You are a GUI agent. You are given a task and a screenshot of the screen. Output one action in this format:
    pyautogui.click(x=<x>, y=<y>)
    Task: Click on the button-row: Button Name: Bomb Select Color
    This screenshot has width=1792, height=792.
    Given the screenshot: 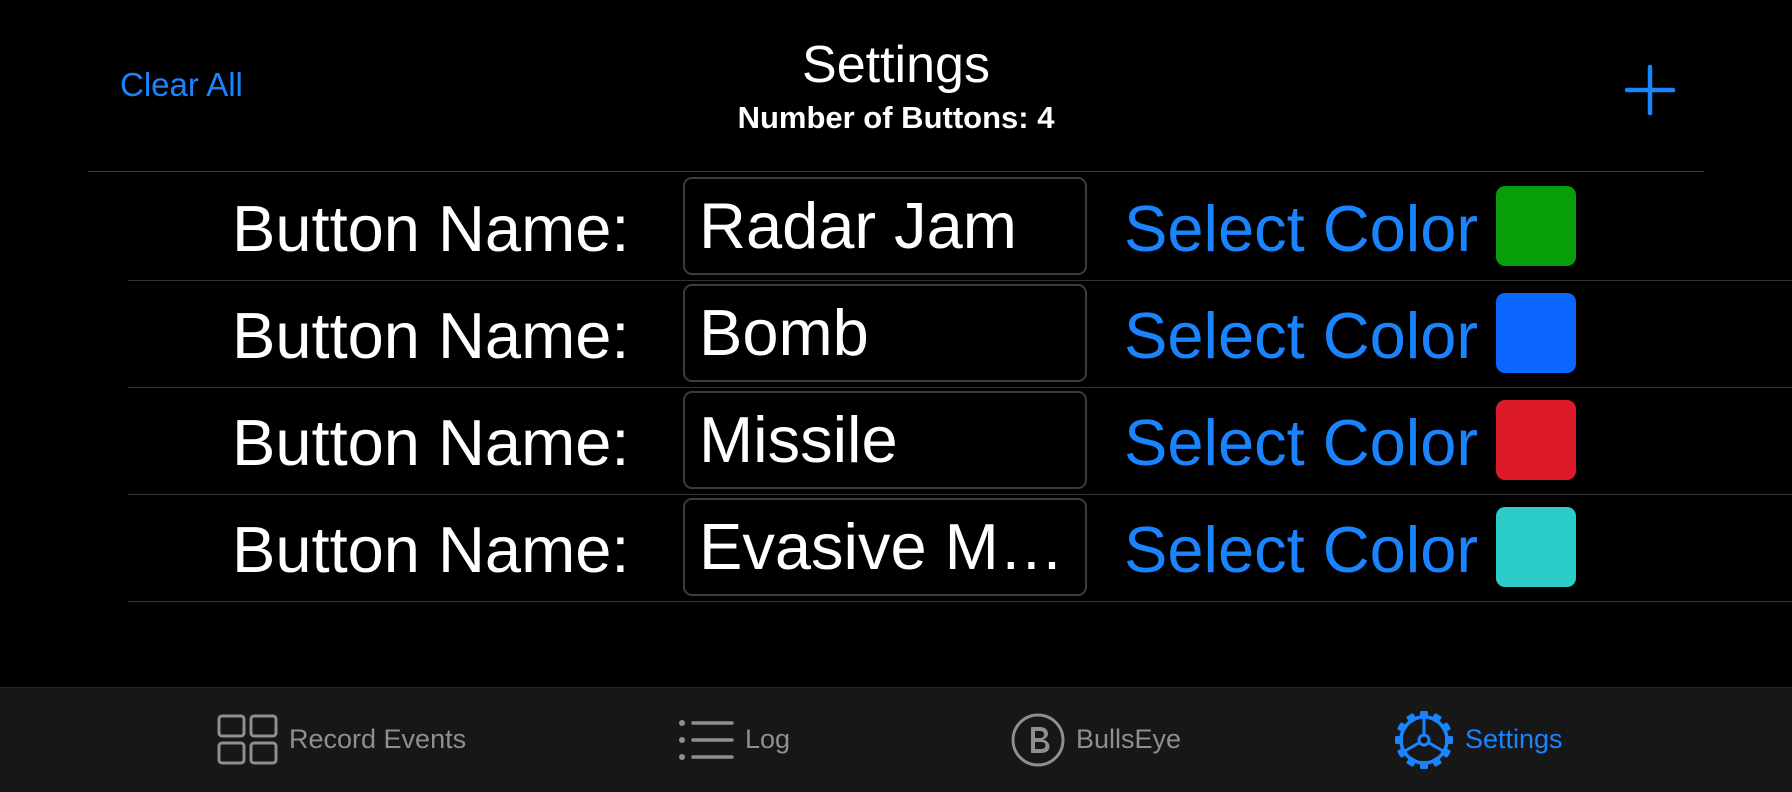 What is the action you would take?
    pyautogui.click(x=896, y=334)
    